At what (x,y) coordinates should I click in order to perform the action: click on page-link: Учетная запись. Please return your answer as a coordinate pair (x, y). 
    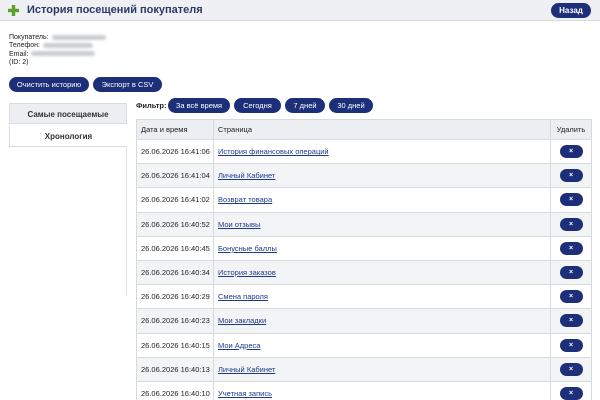
    Looking at the image, I should click on (245, 393).